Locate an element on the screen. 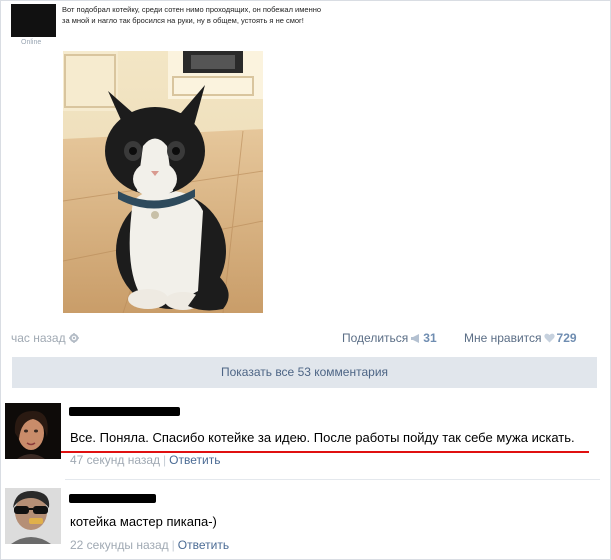 This screenshot has width=611, height=560. like-label: Мне нравится is located at coordinates (503, 338).